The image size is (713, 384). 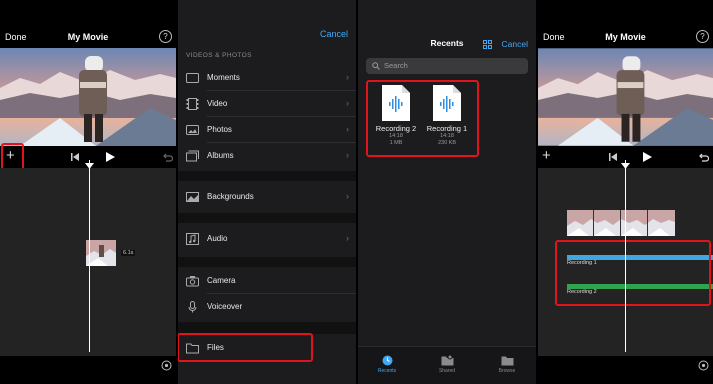 I want to click on microphone-icon, so click(x=192, y=307).